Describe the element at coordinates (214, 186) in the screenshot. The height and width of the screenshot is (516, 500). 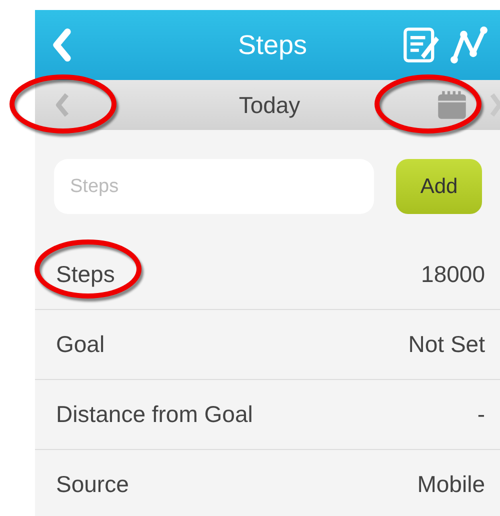
I see `steps-input: Steps` at that location.